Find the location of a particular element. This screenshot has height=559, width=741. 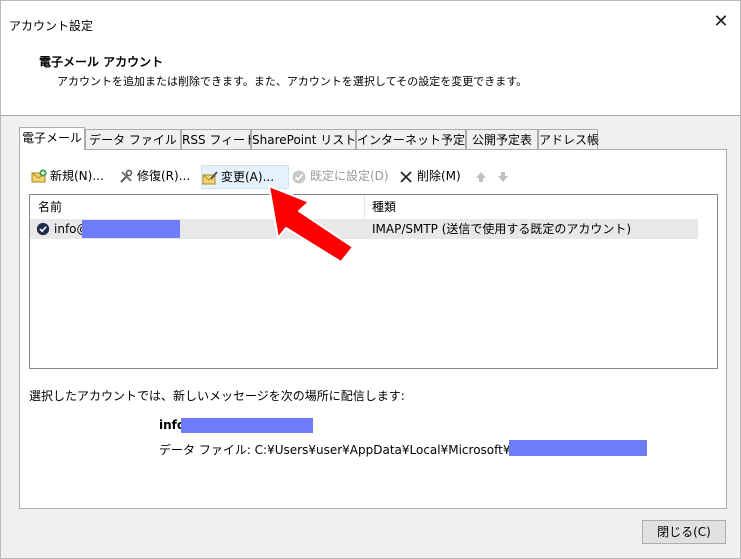

tools-icon is located at coordinates (126, 176).